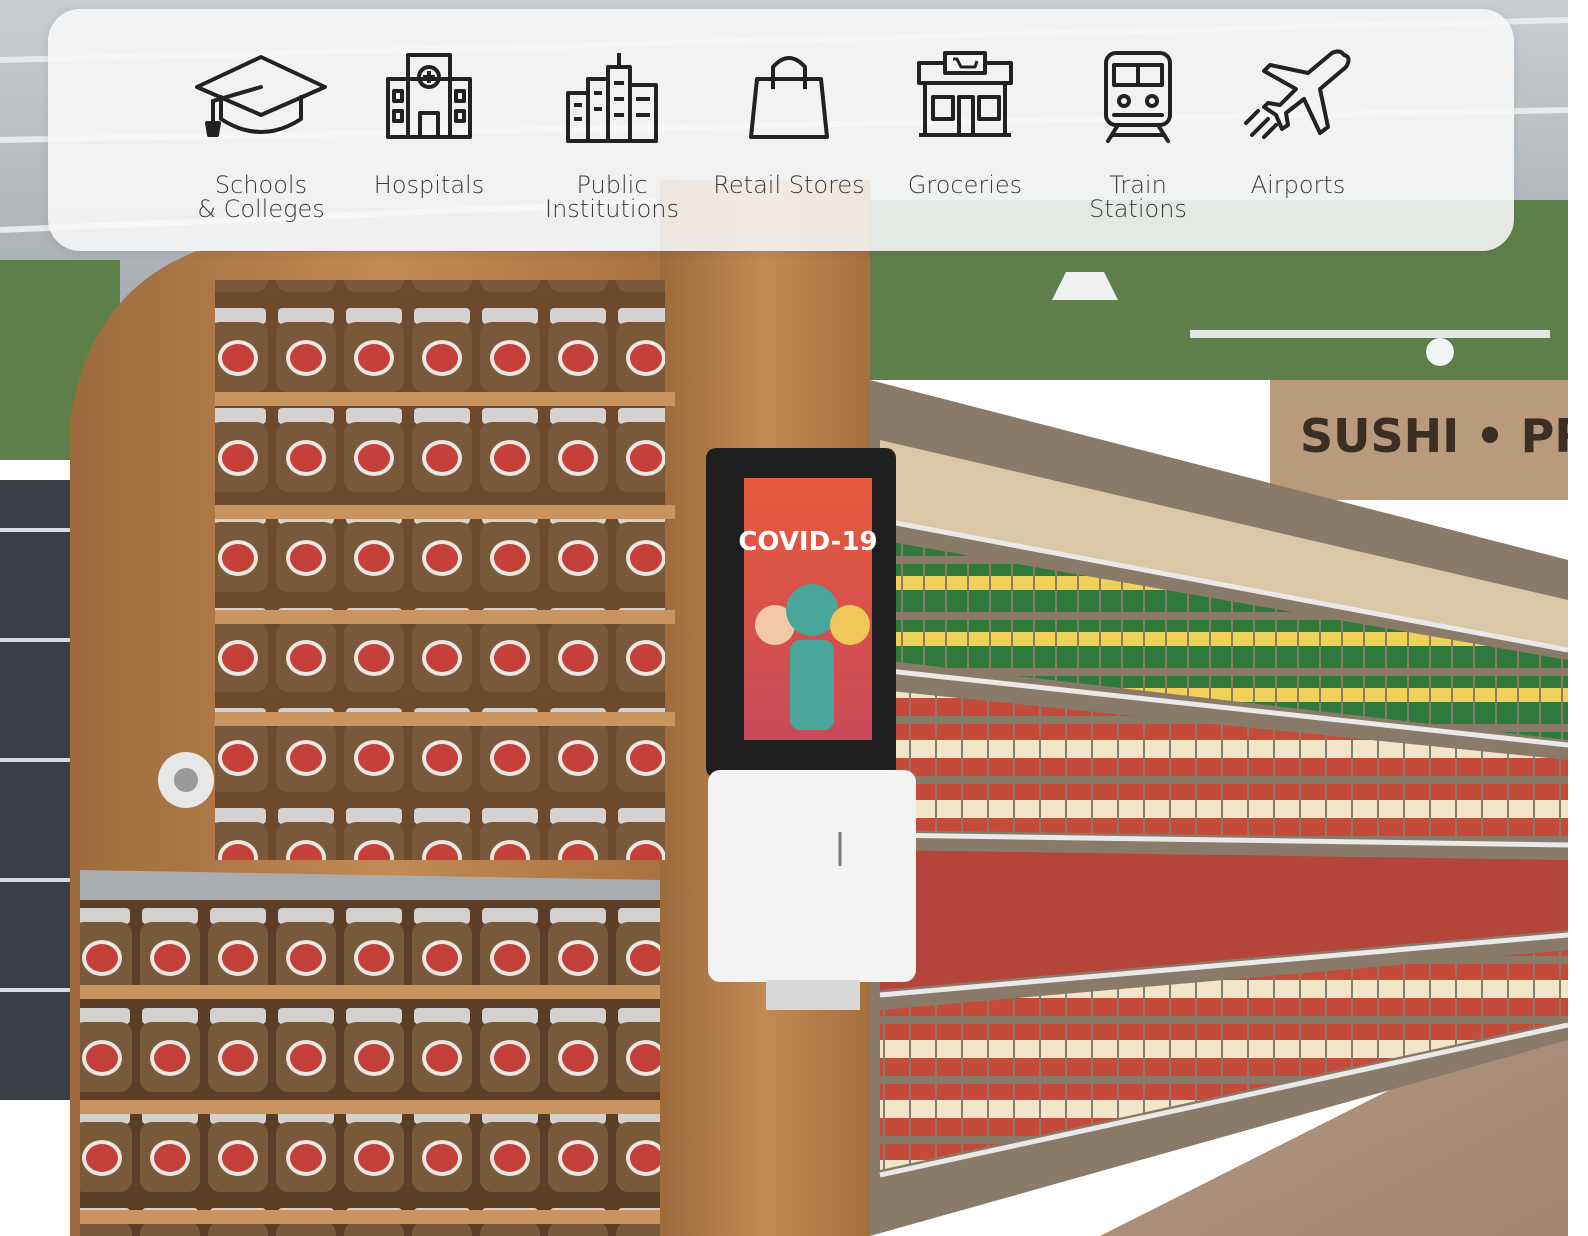  I want to click on shopping-bag-icon, so click(789, 104).